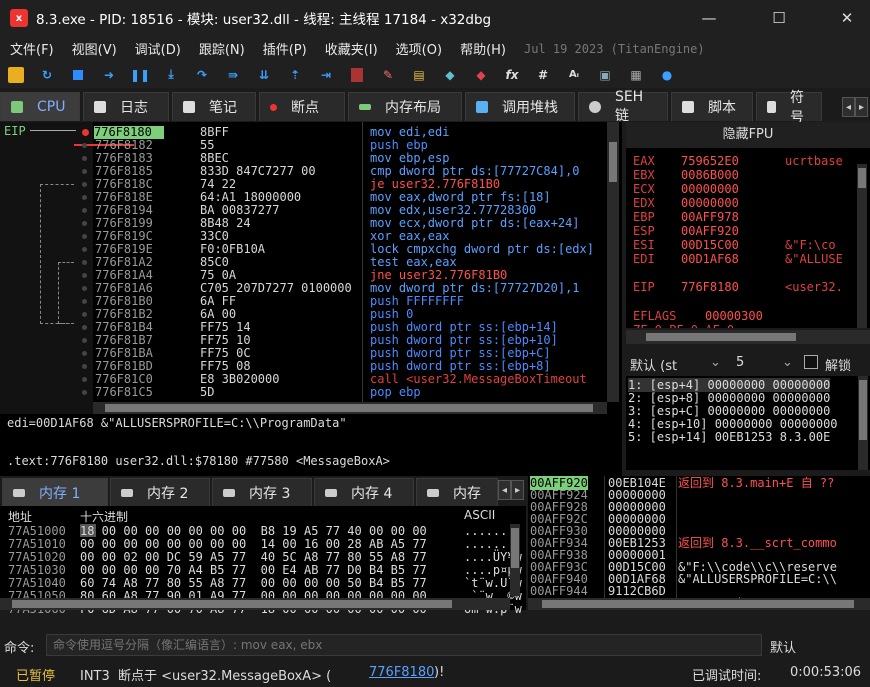 This screenshot has width=870, height=687. Describe the element at coordinates (710, 259) in the screenshot. I see `register-value: 00D1AF68` at that location.